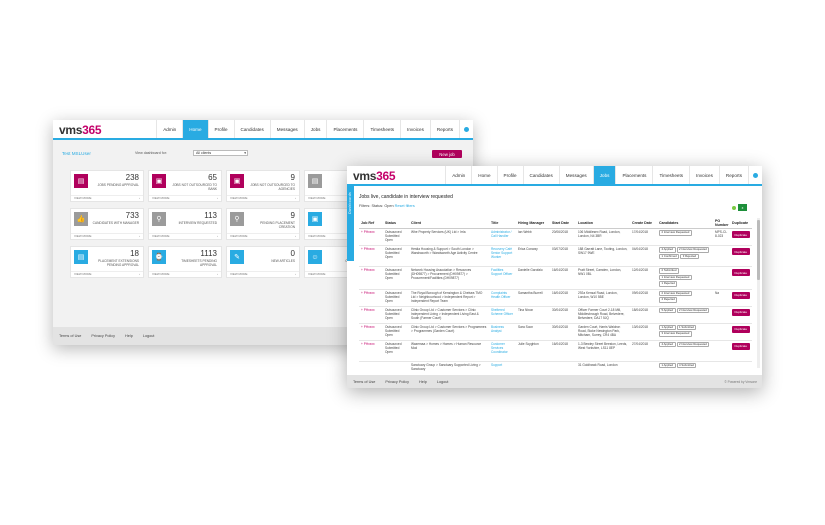  I want to click on scroll-thumb, so click(758, 250).